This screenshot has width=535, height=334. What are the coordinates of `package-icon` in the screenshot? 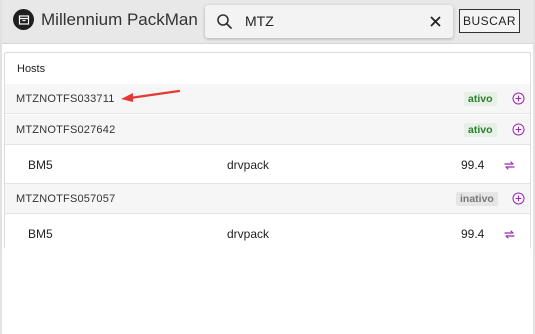 It's located at (23, 19).